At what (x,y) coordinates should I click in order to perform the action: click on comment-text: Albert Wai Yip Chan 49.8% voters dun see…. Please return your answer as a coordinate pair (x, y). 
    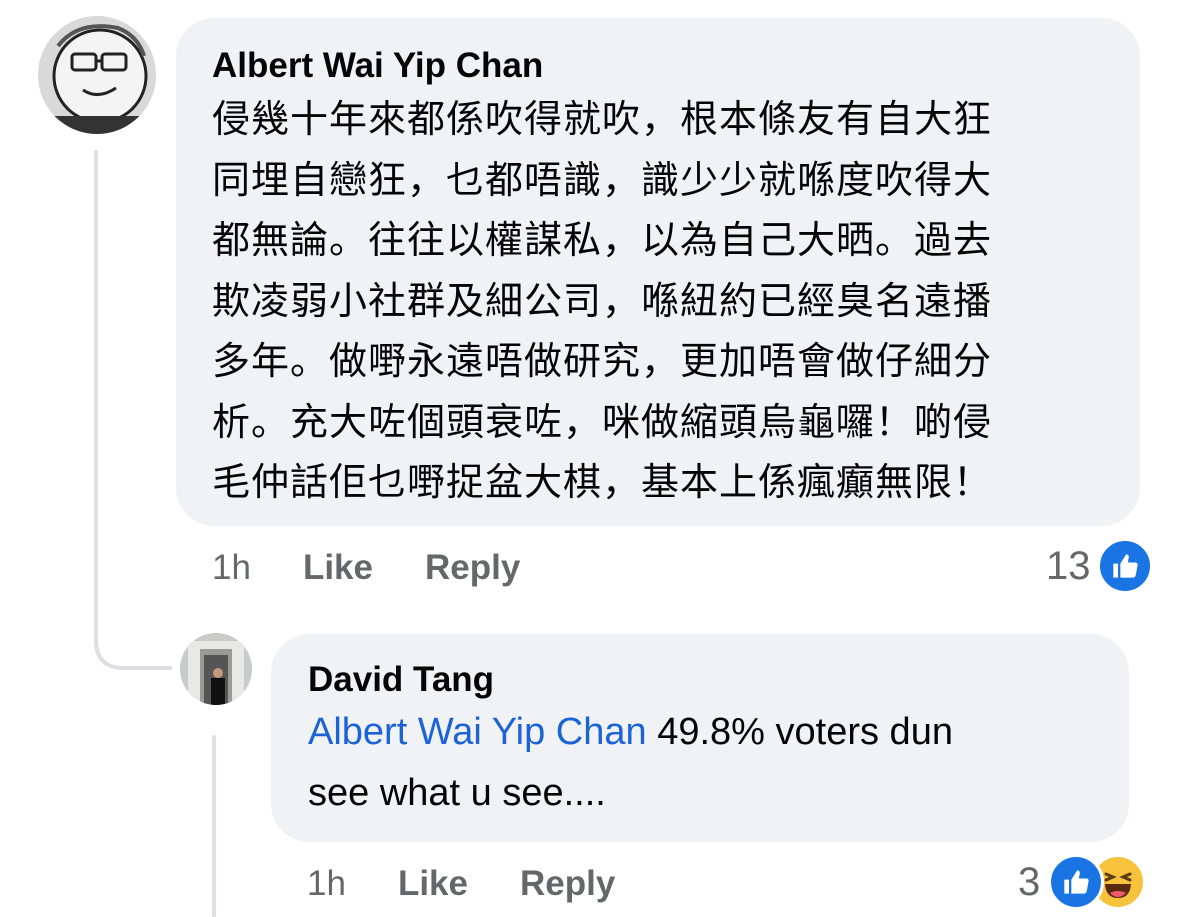
    Looking at the image, I should click on (700, 763).